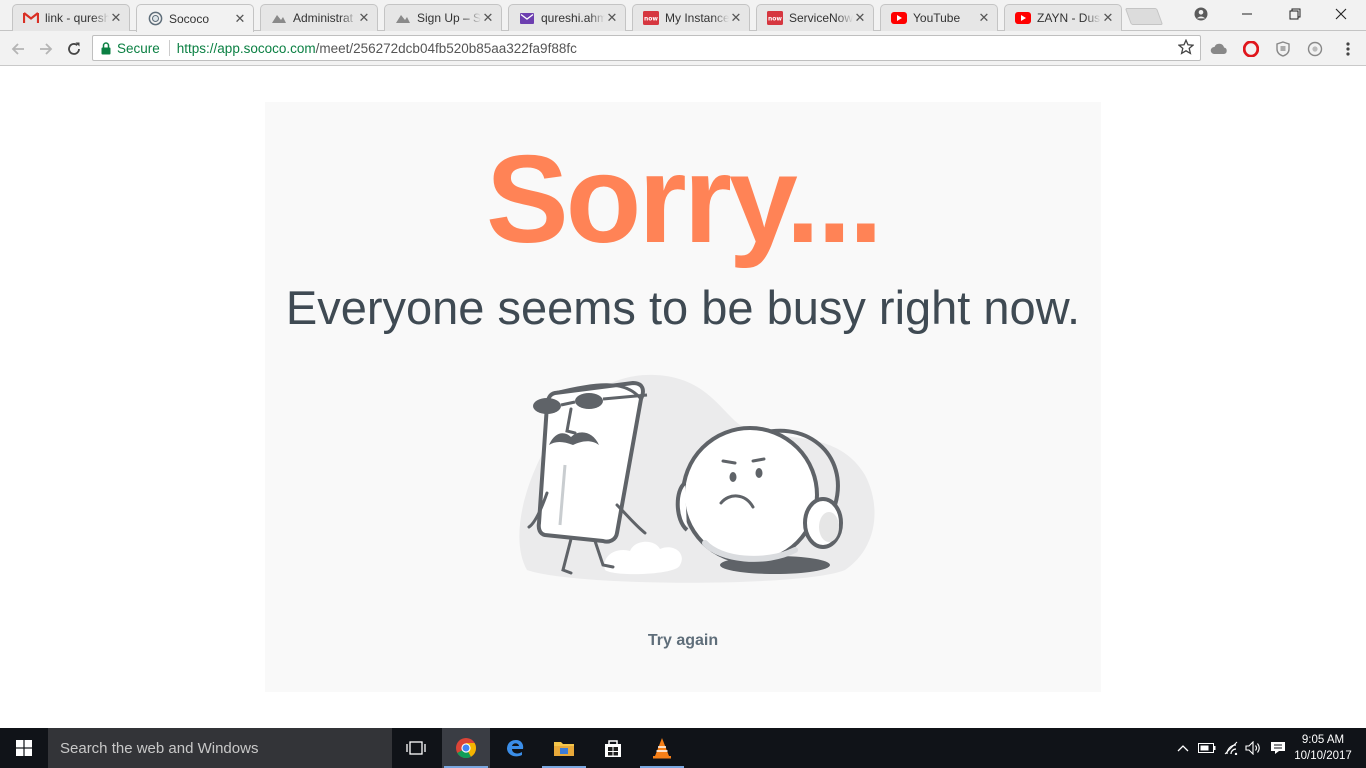  What do you see at coordinates (74, 49) in the screenshot?
I see `reload-icon` at bounding box center [74, 49].